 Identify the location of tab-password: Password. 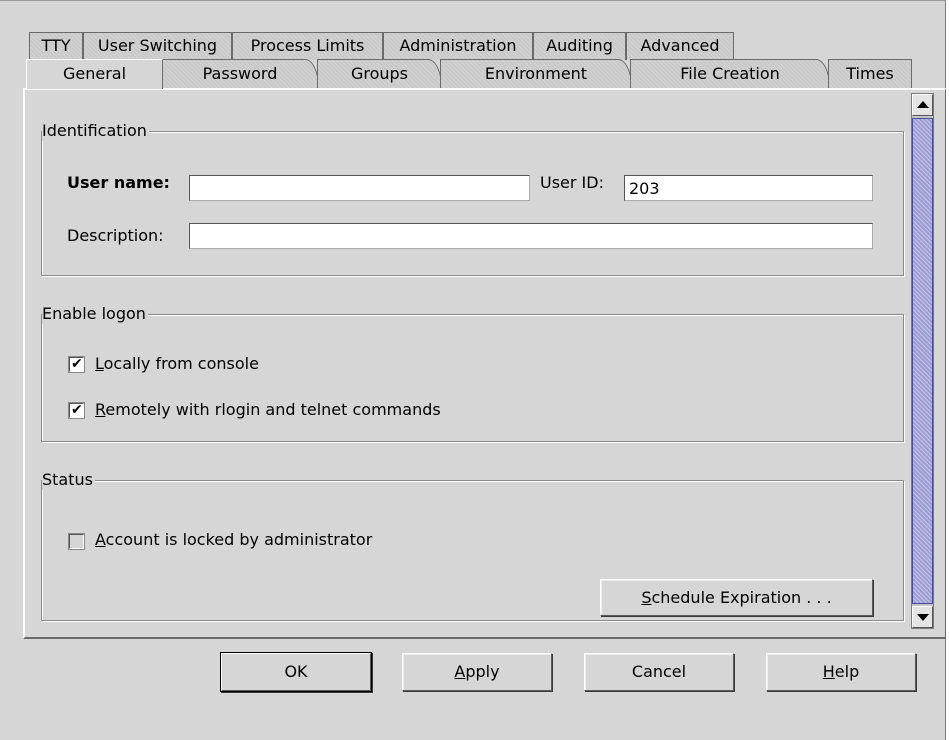
(240, 74).